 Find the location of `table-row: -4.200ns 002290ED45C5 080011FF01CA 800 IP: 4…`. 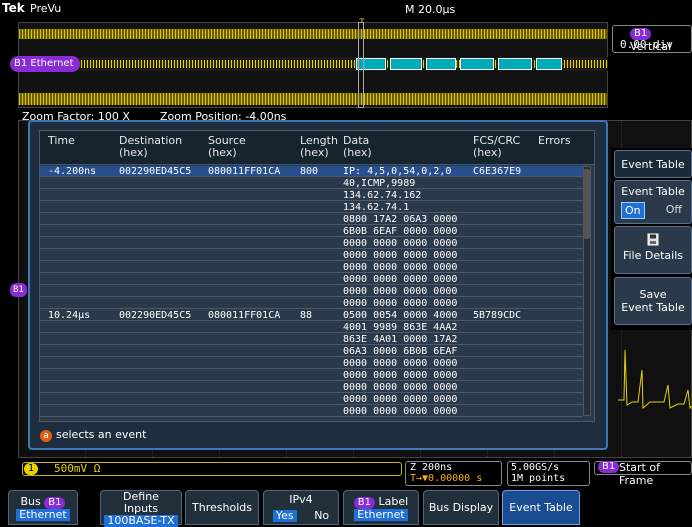

table-row: -4.200ns 002290ED45C5 080011FF01CA 800 IP: 4… is located at coordinates (311, 171).